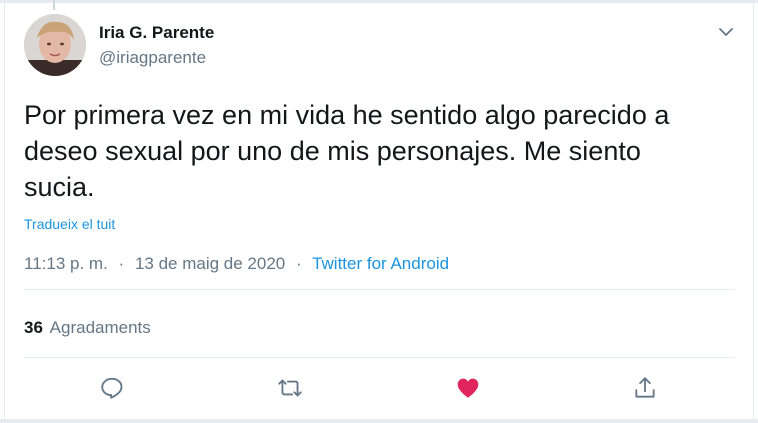 The width and height of the screenshot is (758, 423). I want to click on share-icon, so click(645, 387).